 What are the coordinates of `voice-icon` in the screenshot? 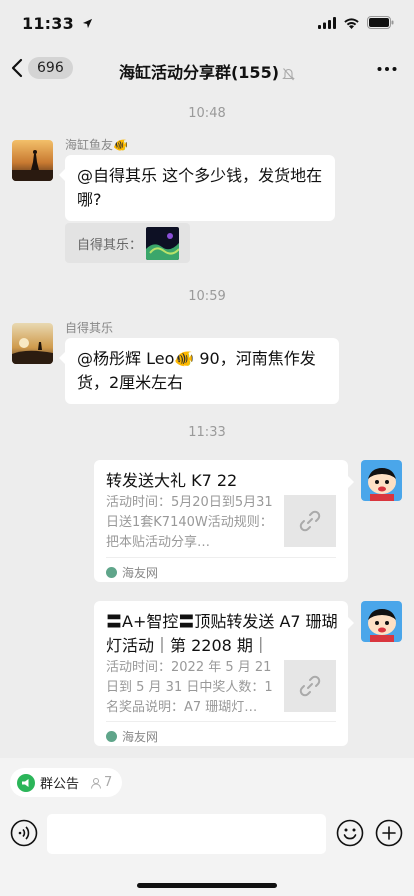 It's located at (24, 833).